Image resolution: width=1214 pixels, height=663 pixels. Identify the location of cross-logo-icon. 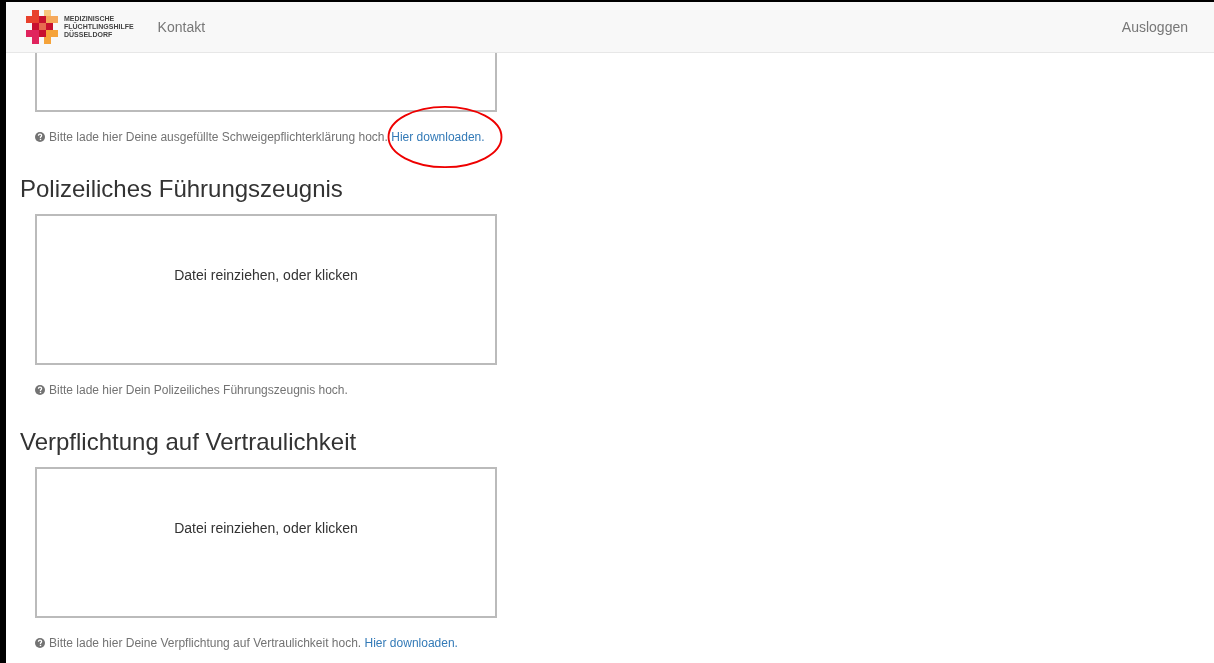
(43, 27).